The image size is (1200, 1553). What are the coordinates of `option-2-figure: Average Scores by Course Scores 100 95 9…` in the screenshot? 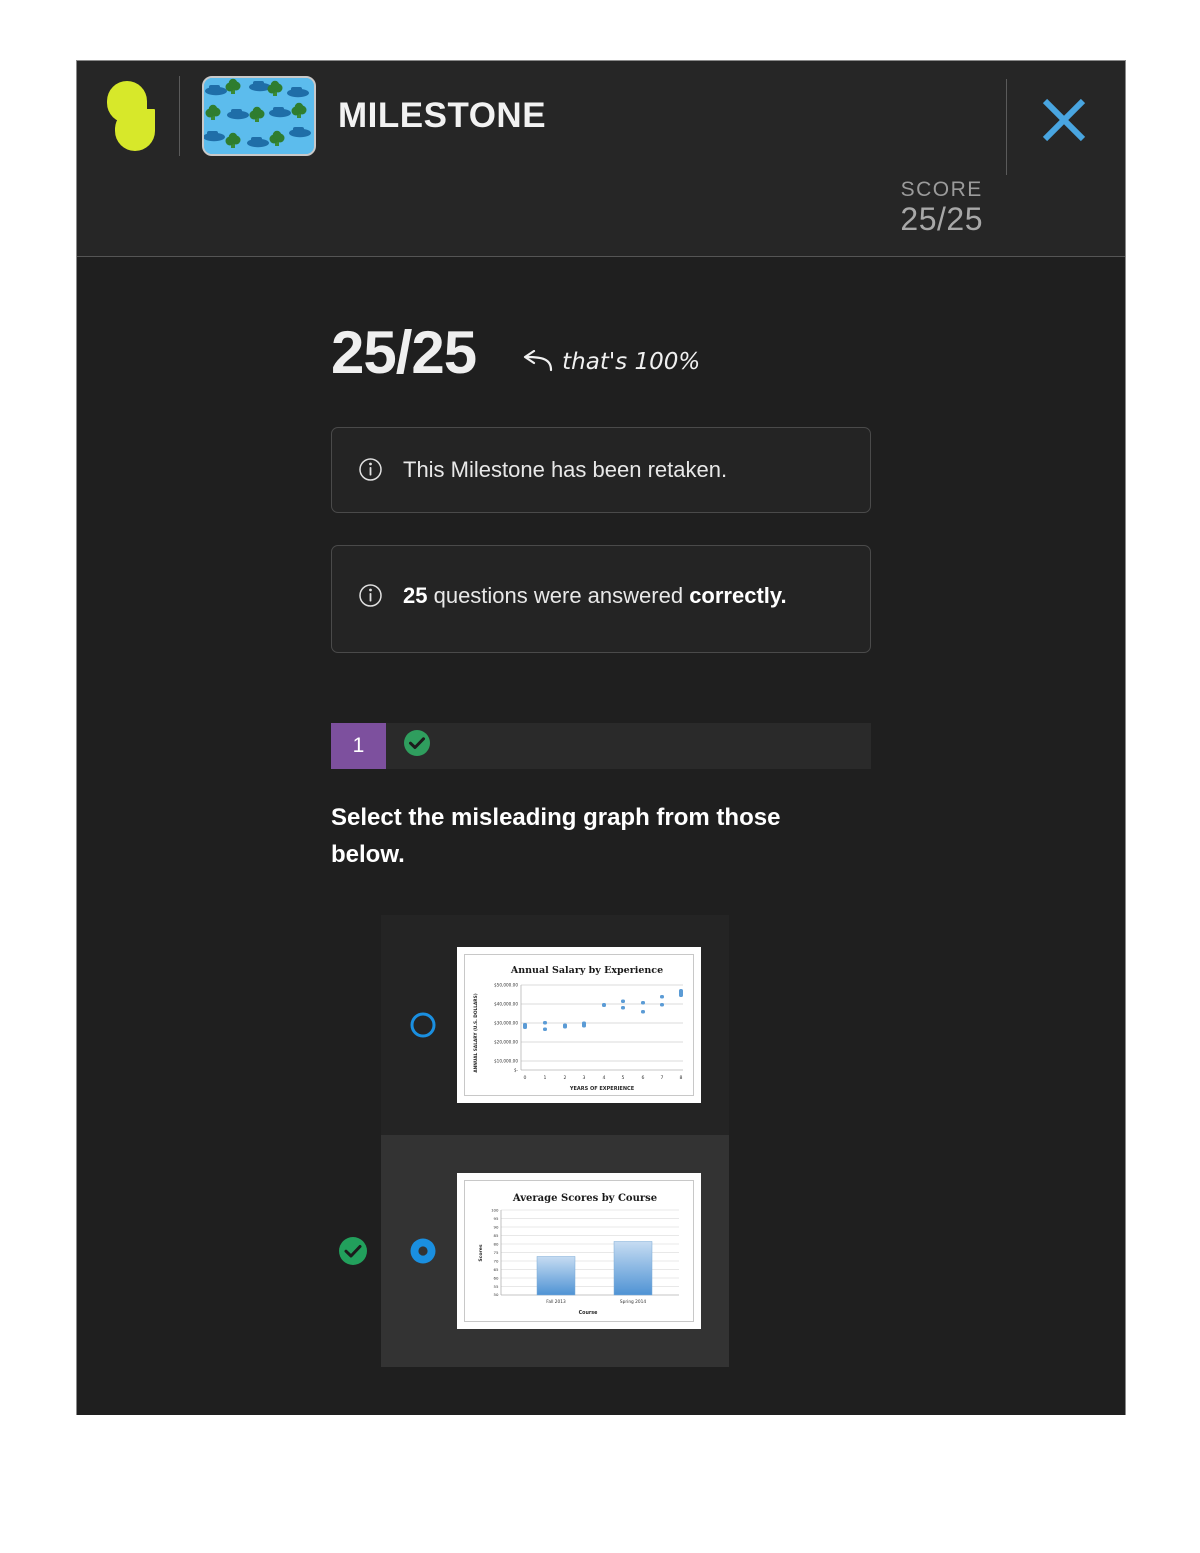 It's located at (579, 1251).